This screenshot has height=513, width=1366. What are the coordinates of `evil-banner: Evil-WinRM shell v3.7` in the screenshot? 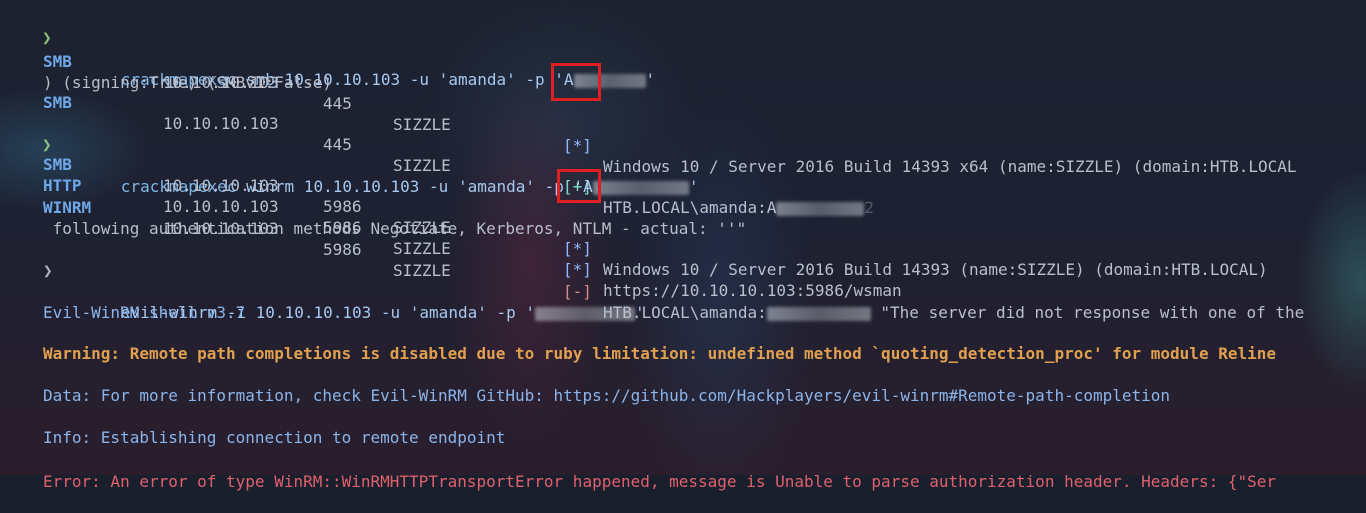 It's located at (144, 312).